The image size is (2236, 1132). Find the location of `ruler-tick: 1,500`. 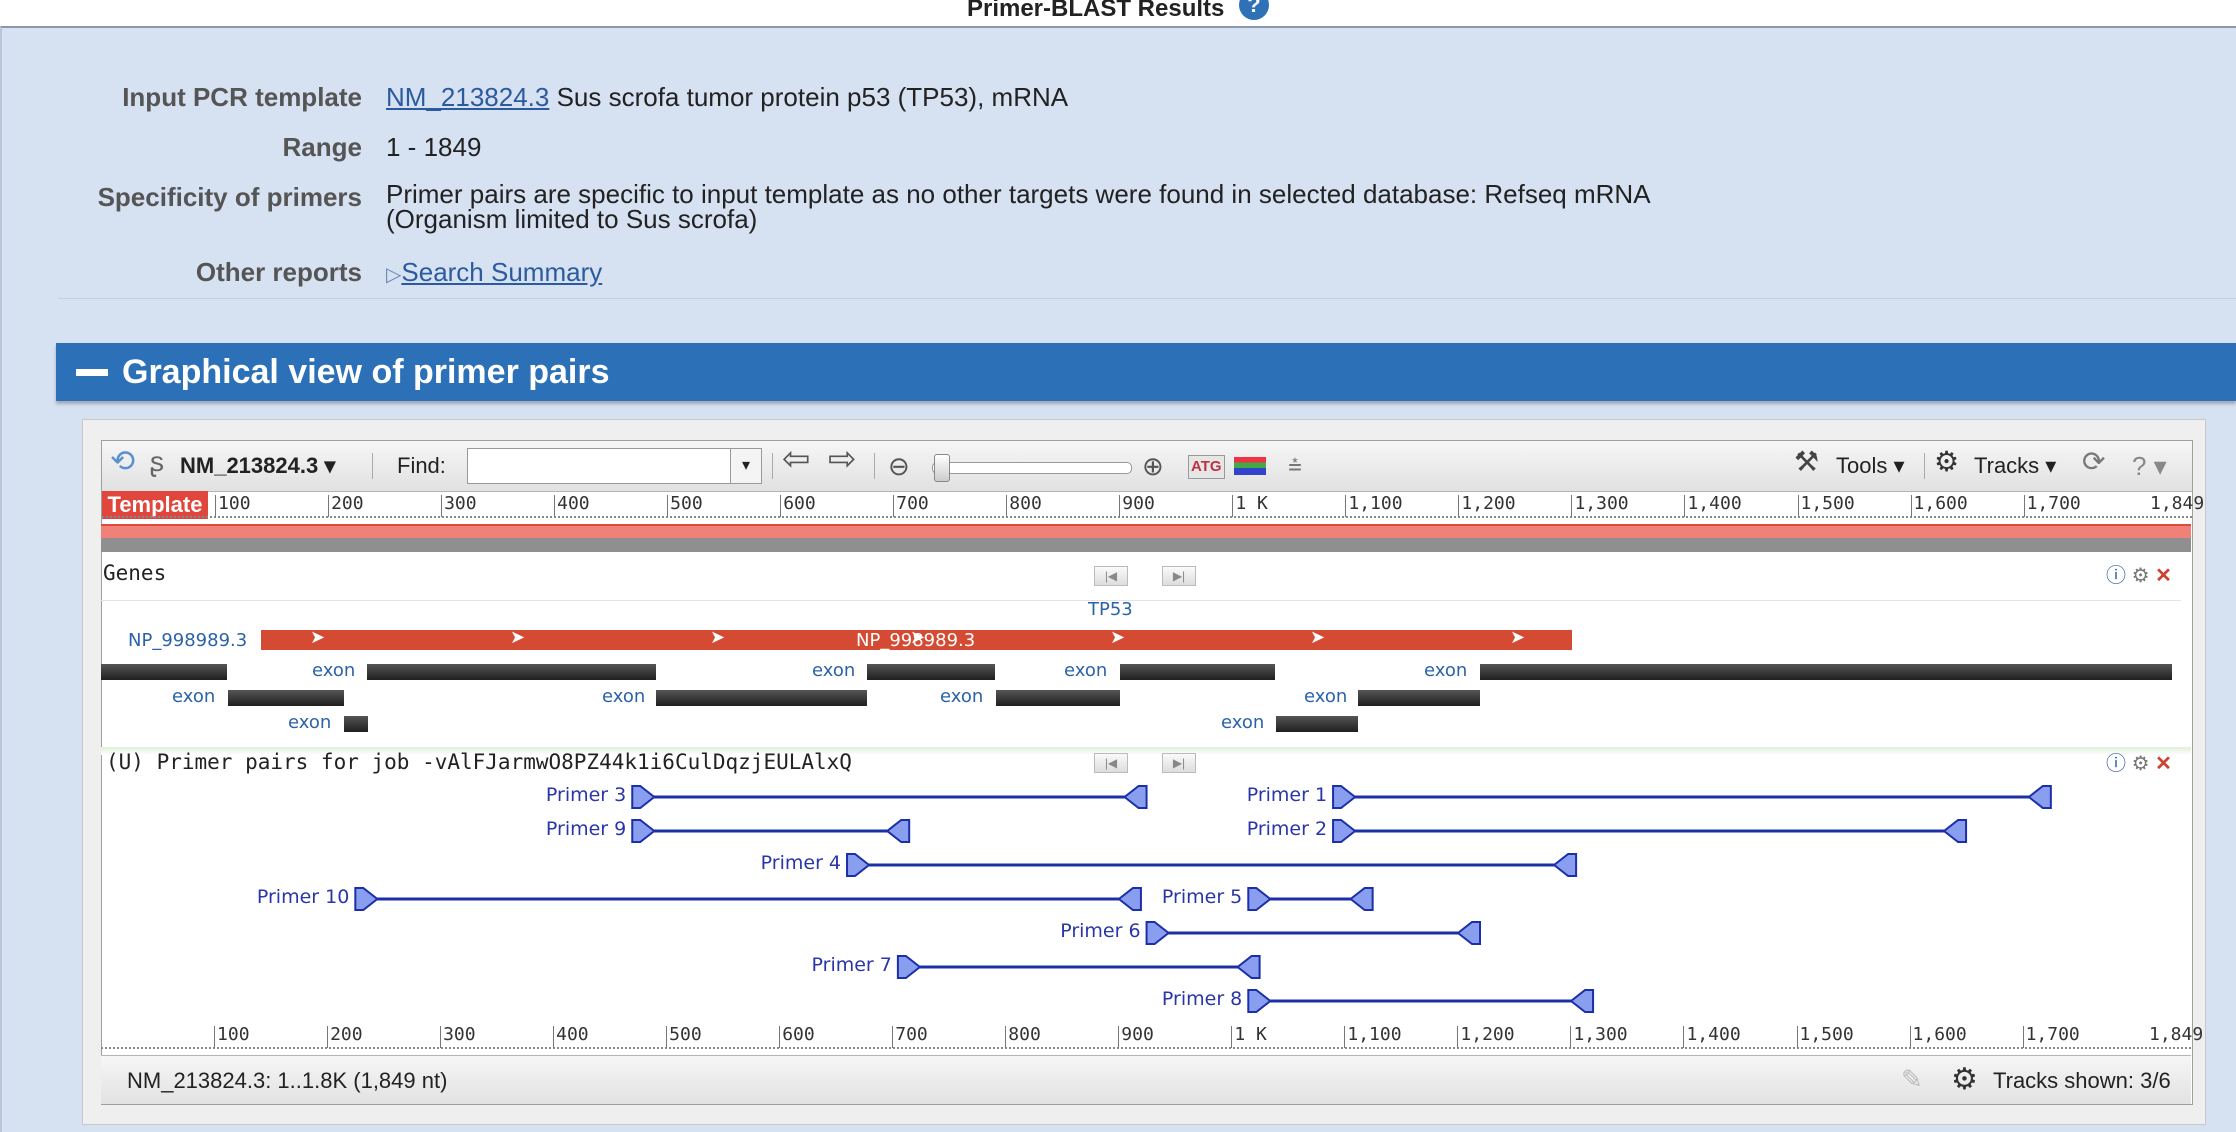

ruler-tick: 1,500 is located at coordinates (1825, 1037).